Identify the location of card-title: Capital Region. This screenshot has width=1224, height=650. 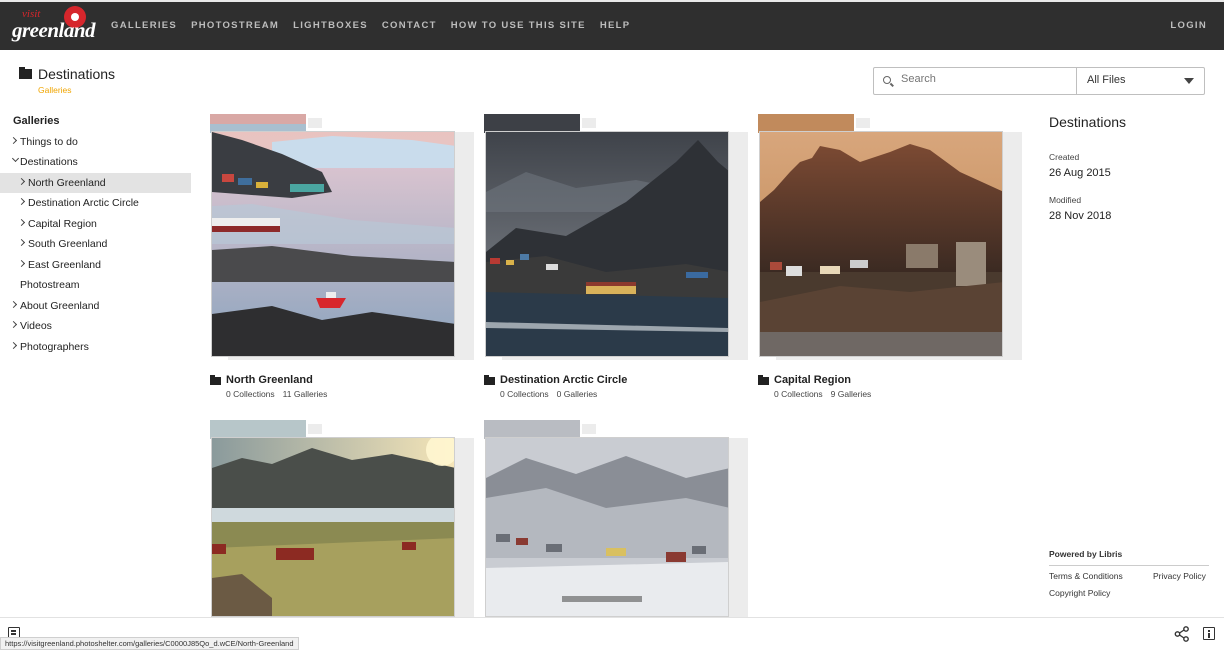
(812, 380).